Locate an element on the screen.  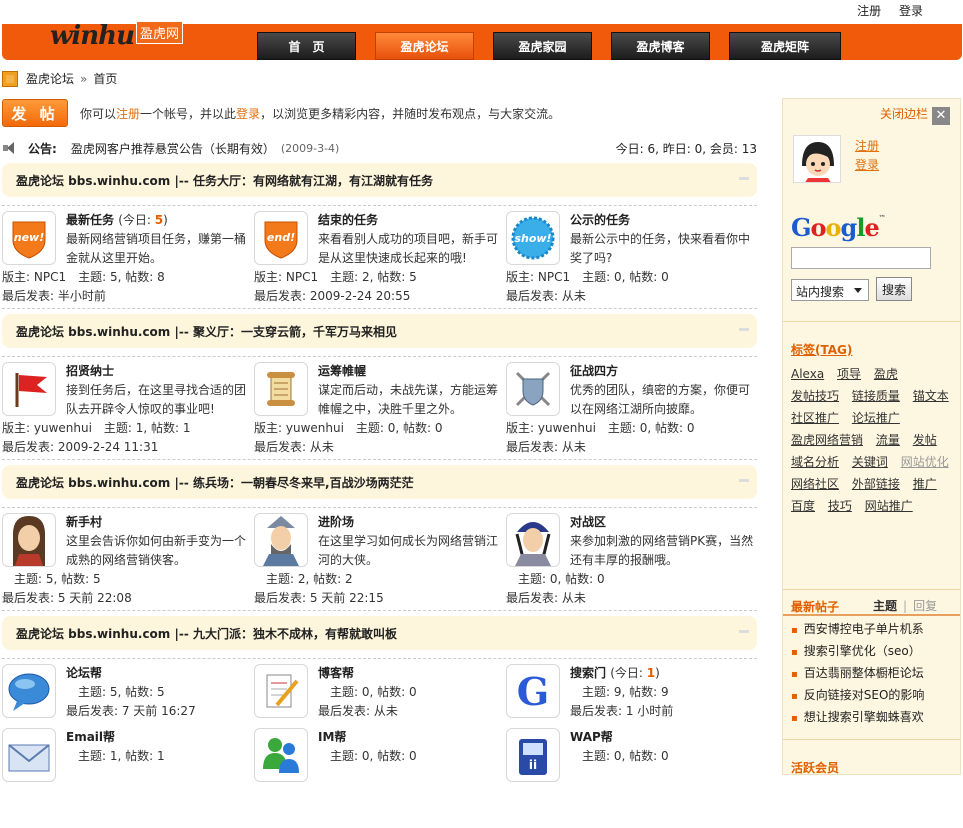
forum-name: 对战区 is located at coordinates (588, 522).